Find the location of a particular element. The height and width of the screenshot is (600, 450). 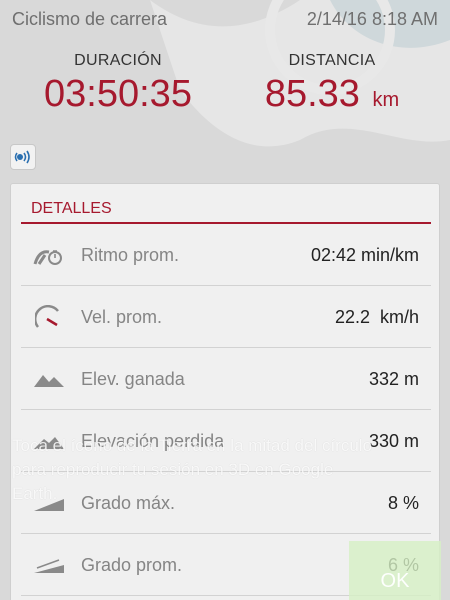

detail-row-elevation-gain: Elev. ganada 332 m is located at coordinates (226, 379).